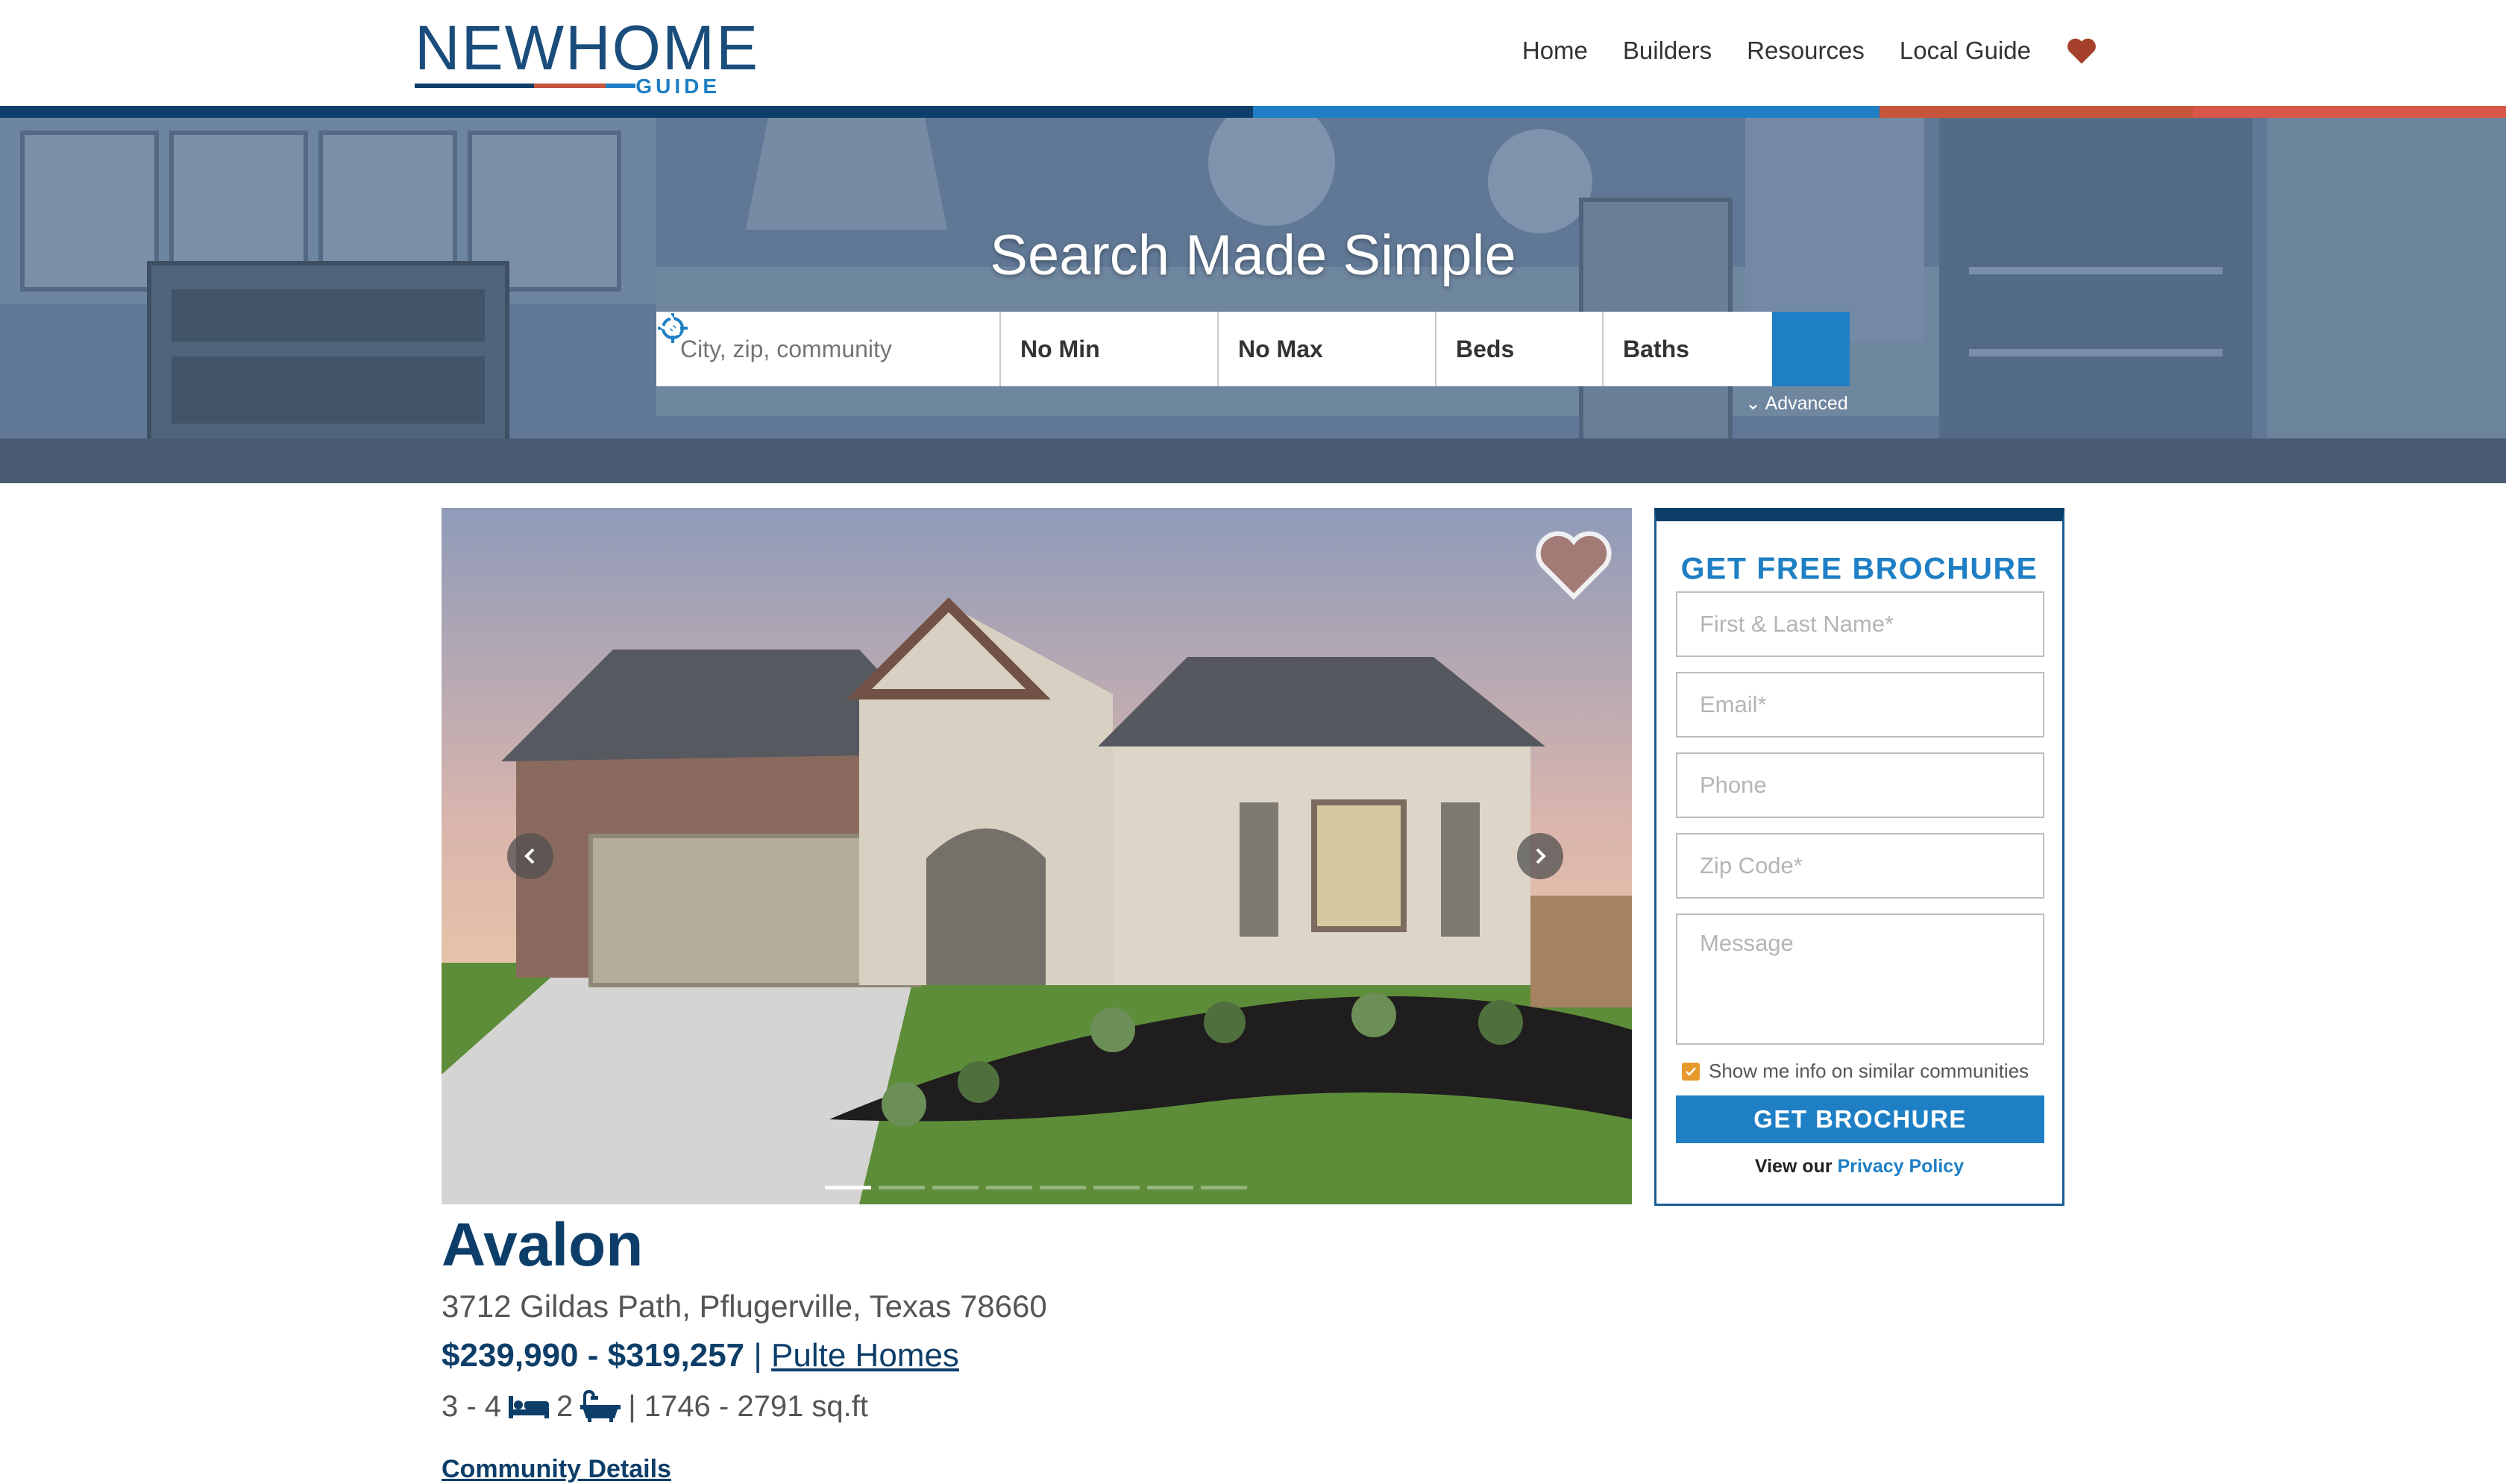 The image size is (2506, 1484). What do you see at coordinates (1327, 349) in the screenshot?
I see `max-price-select: No Max` at bounding box center [1327, 349].